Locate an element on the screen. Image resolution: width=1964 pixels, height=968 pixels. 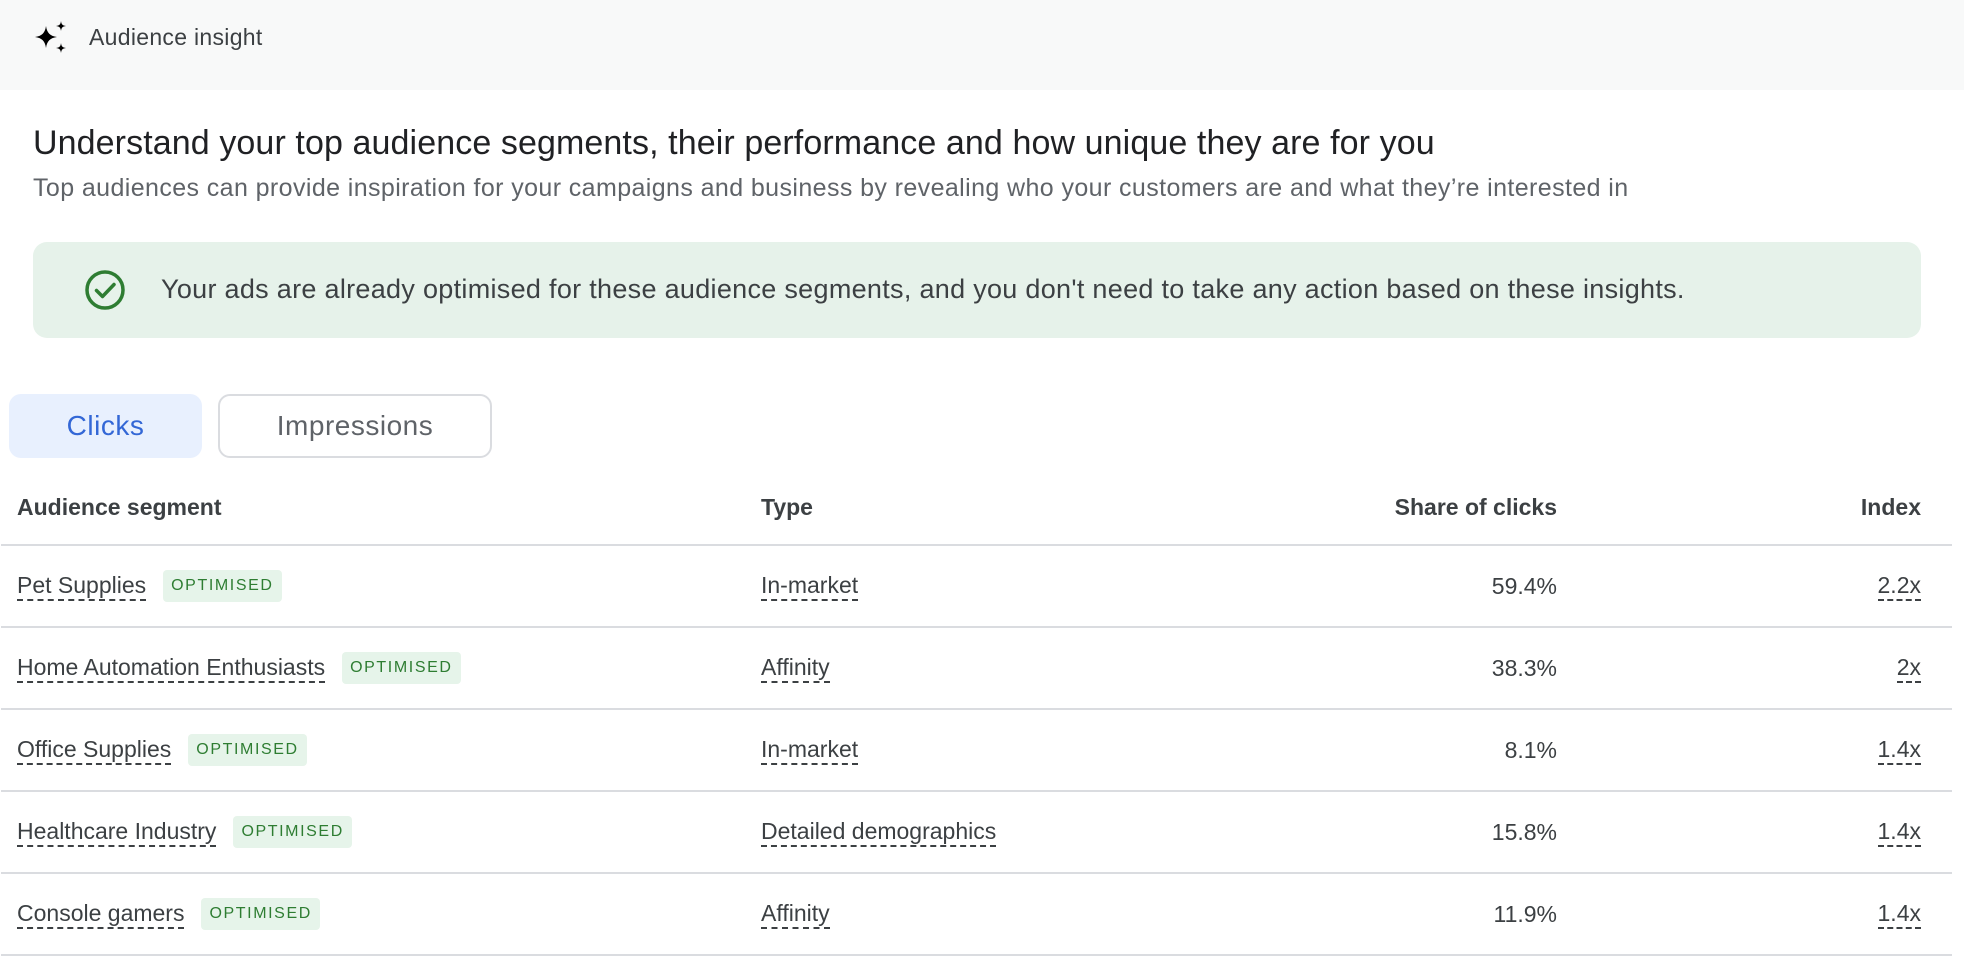
column-header-share-of-clicks: Share of clicks is located at coordinates (1476, 507).